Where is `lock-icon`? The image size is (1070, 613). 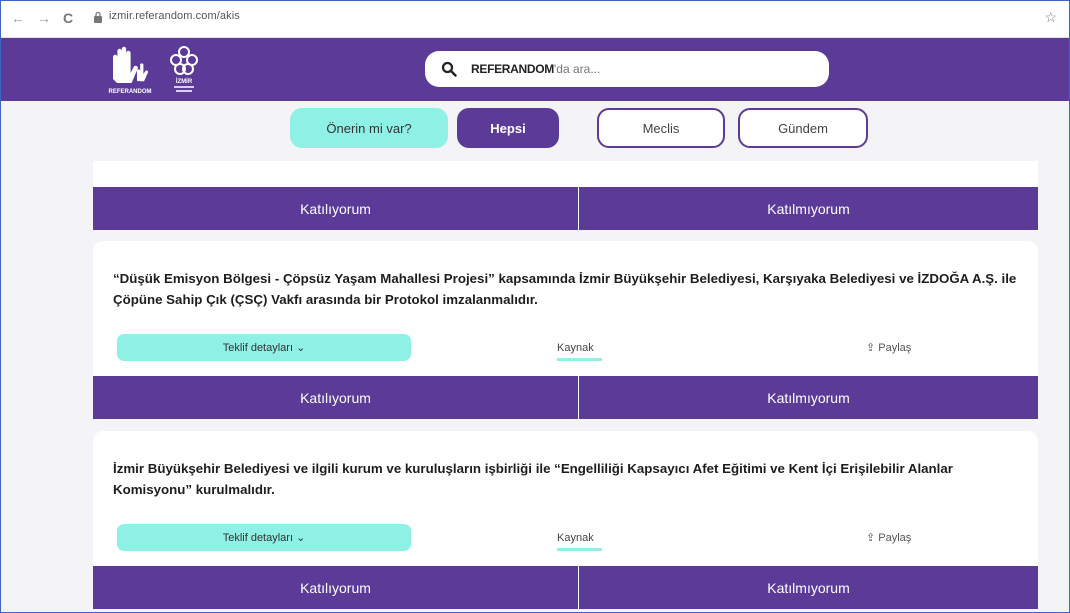
lock-icon is located at coordinates (98, 17).